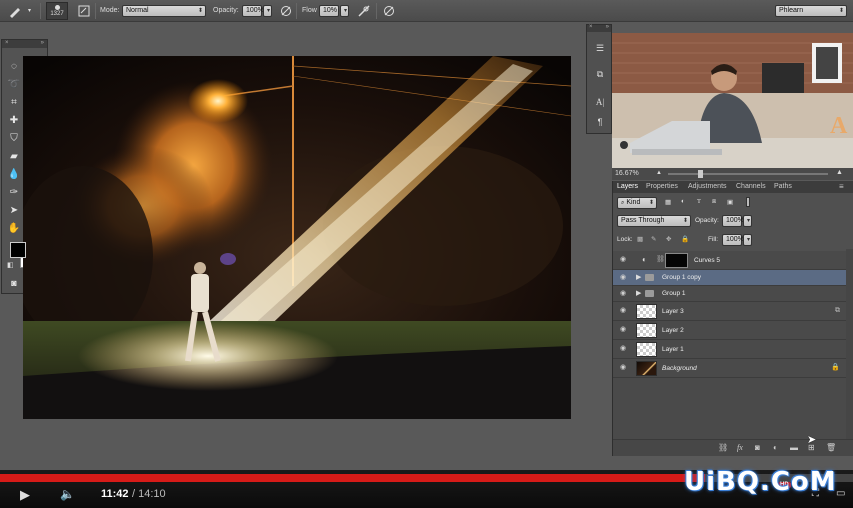 The image size is (853, 508). I want to click on clone-stamp-tool-icon: ⛉, so click(14, 139).